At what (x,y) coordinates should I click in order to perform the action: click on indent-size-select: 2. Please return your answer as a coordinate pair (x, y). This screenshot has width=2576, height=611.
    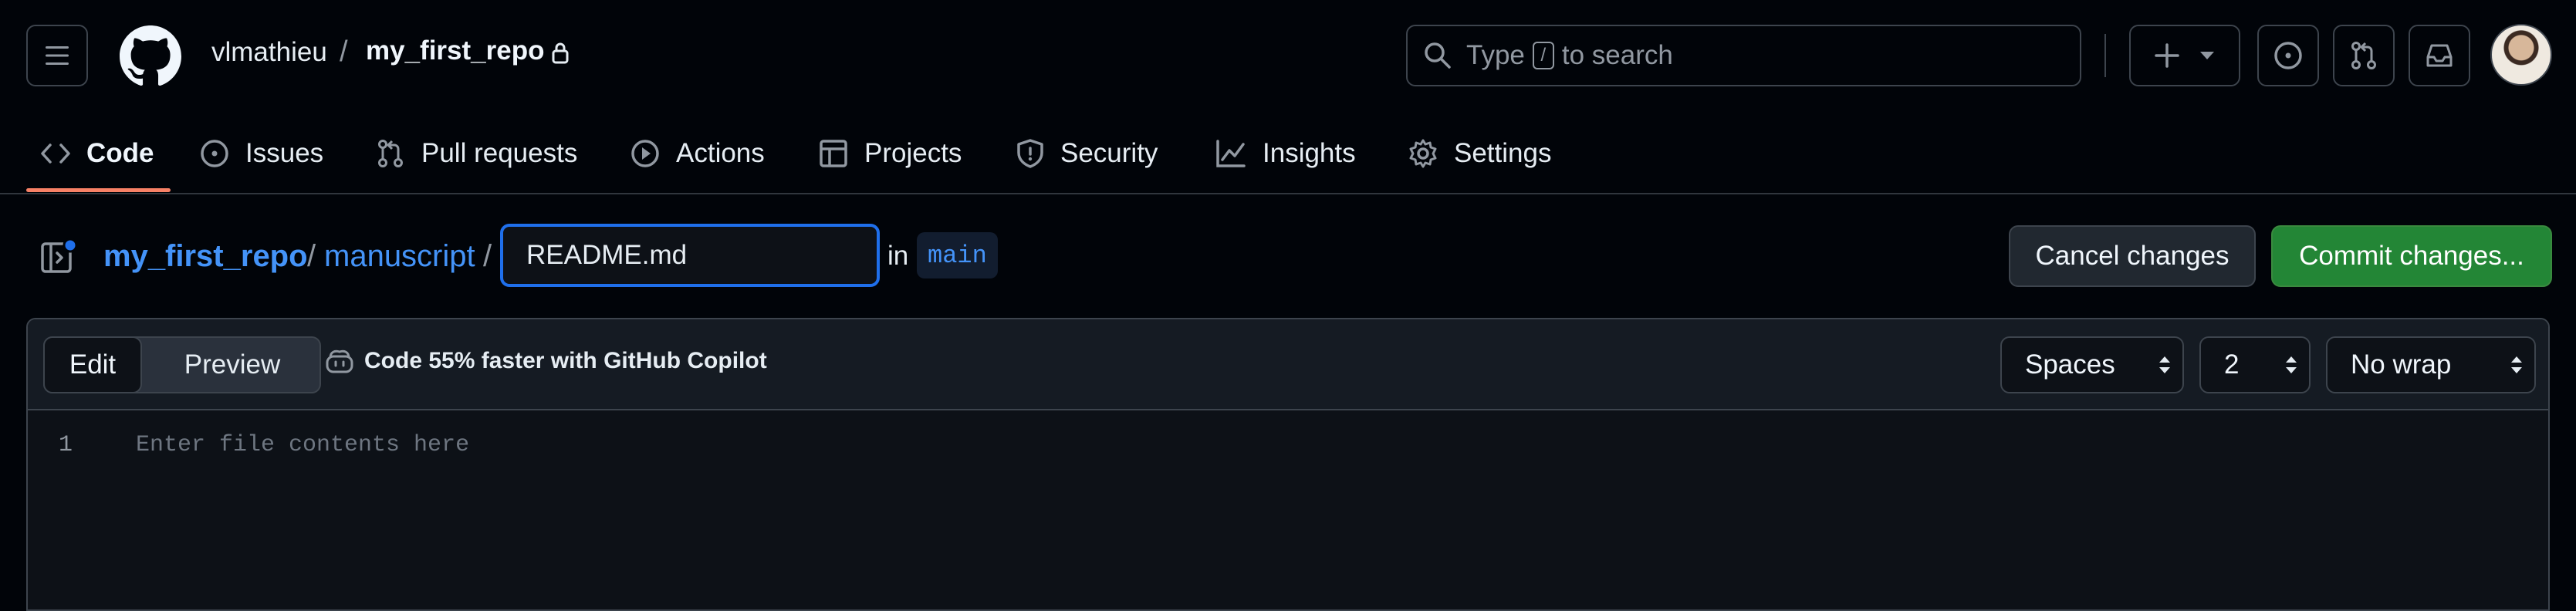
    Looking at the image, I should click on (2255, 364).